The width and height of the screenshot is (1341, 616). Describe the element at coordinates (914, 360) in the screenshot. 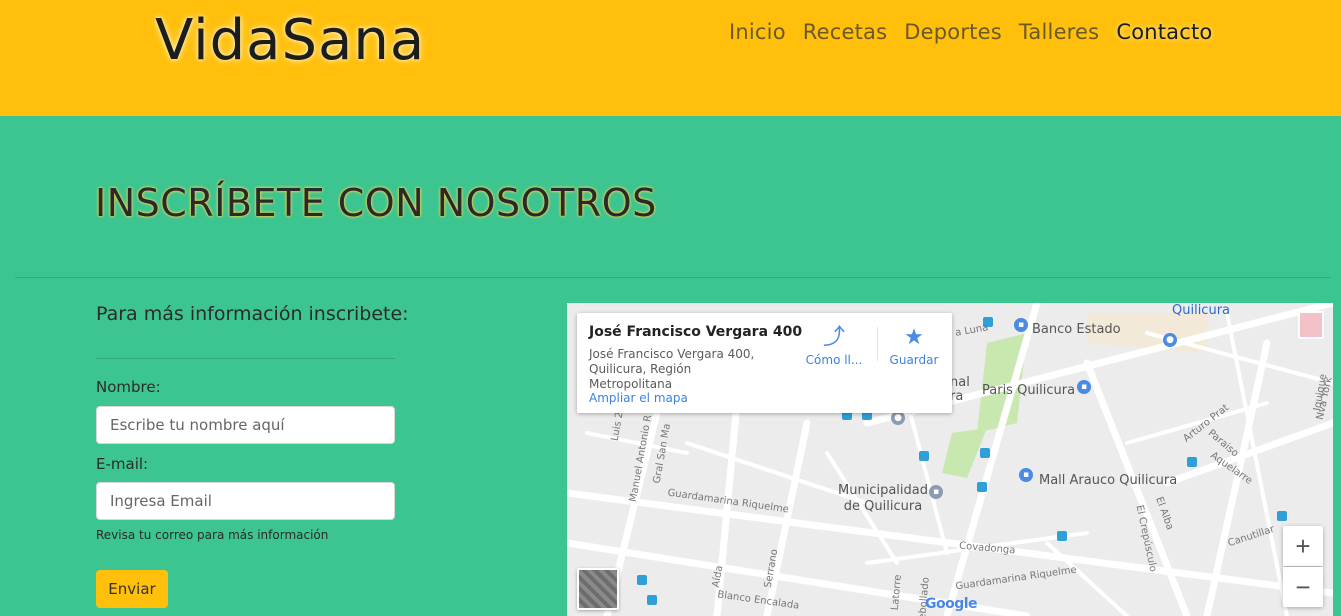

I see `save-label: Guardar` at that location.